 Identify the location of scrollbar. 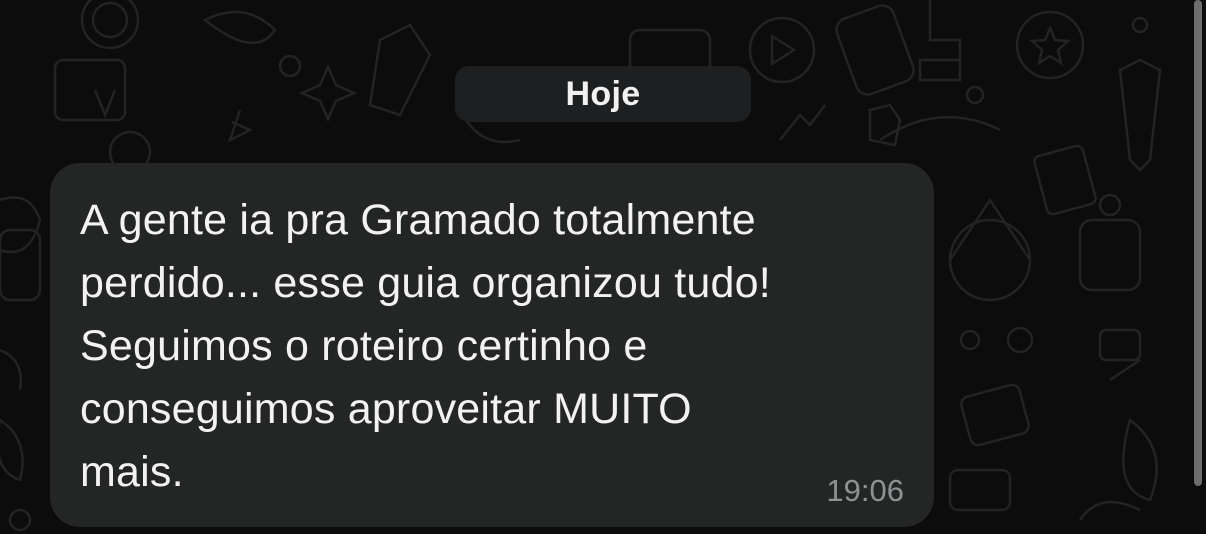
(1198, 243).